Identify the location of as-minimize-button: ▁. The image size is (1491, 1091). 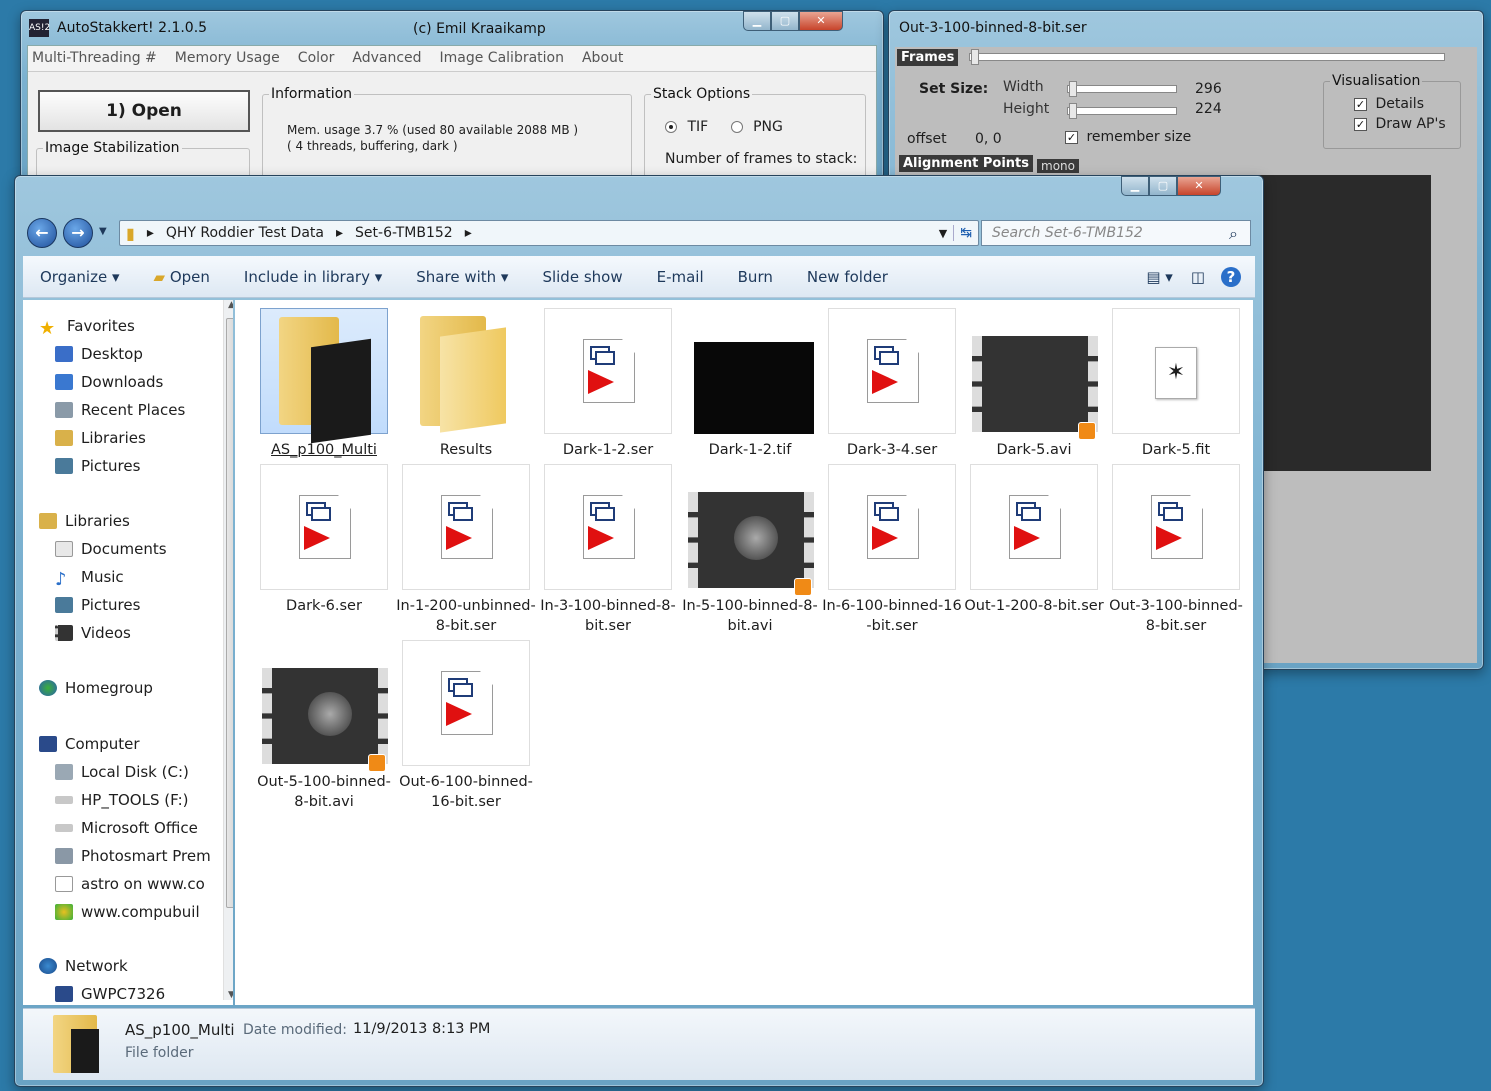
(757, 21).